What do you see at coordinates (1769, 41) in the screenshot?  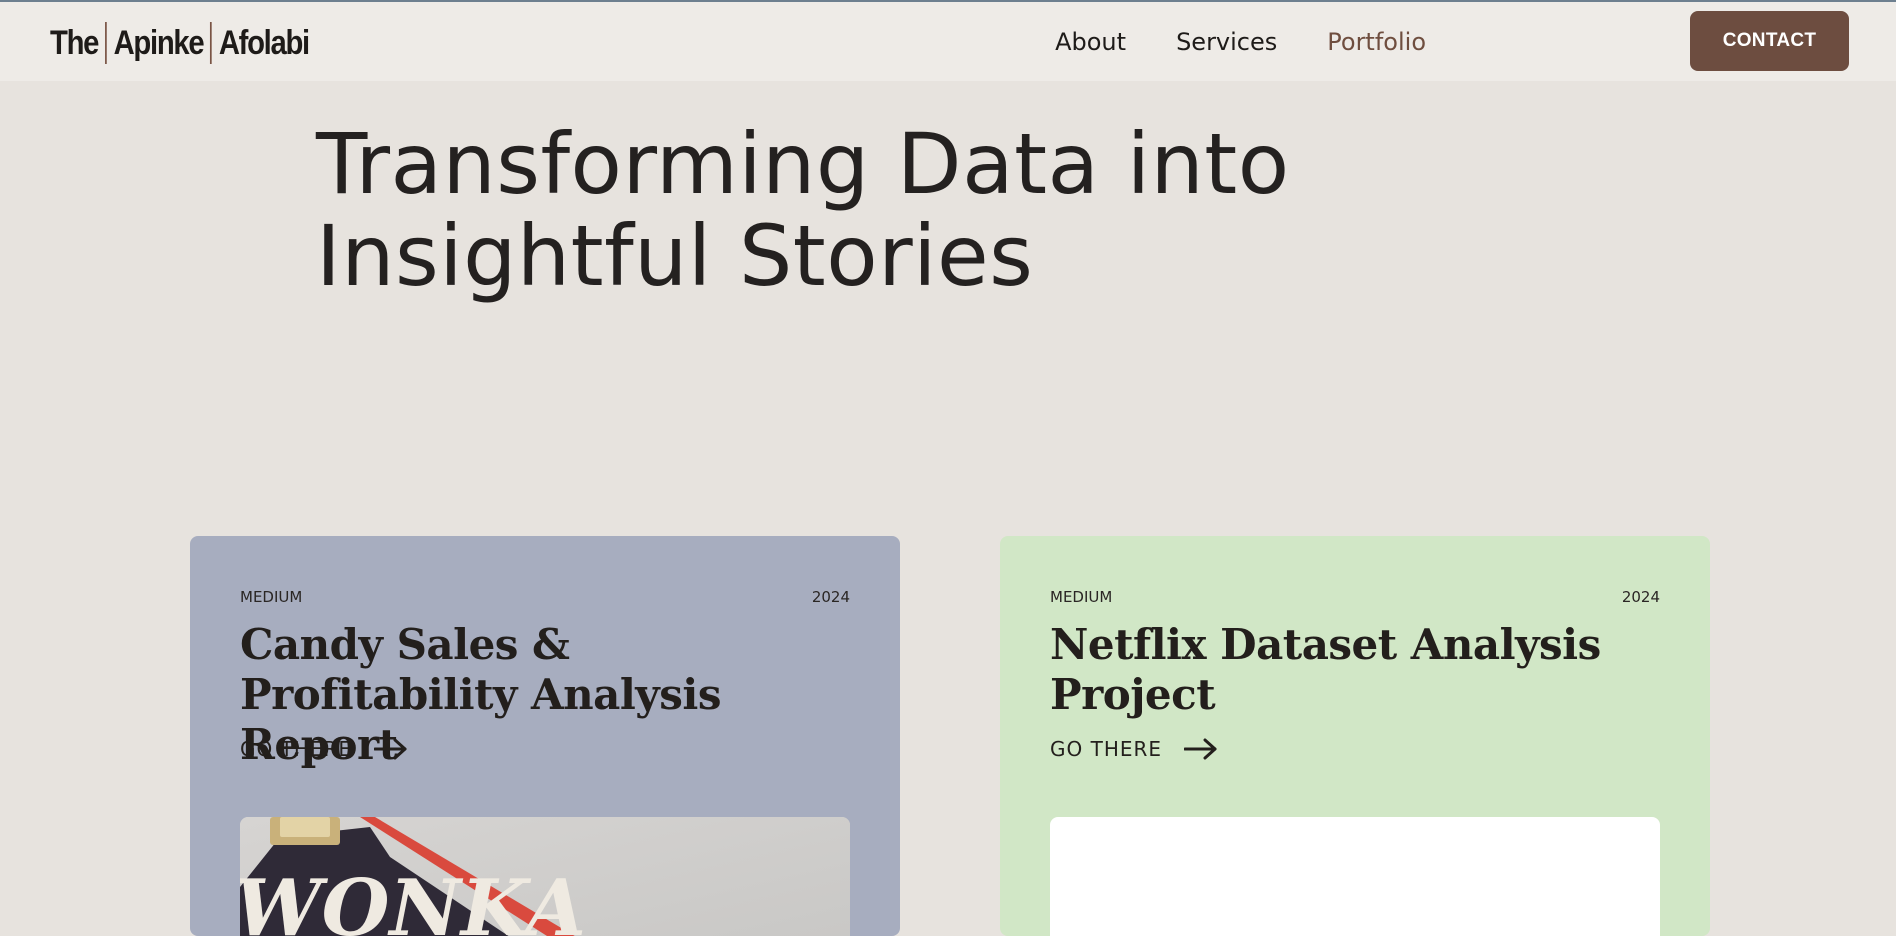 I see `contact-button: CONTACT` at bounding box center [1769, 41].